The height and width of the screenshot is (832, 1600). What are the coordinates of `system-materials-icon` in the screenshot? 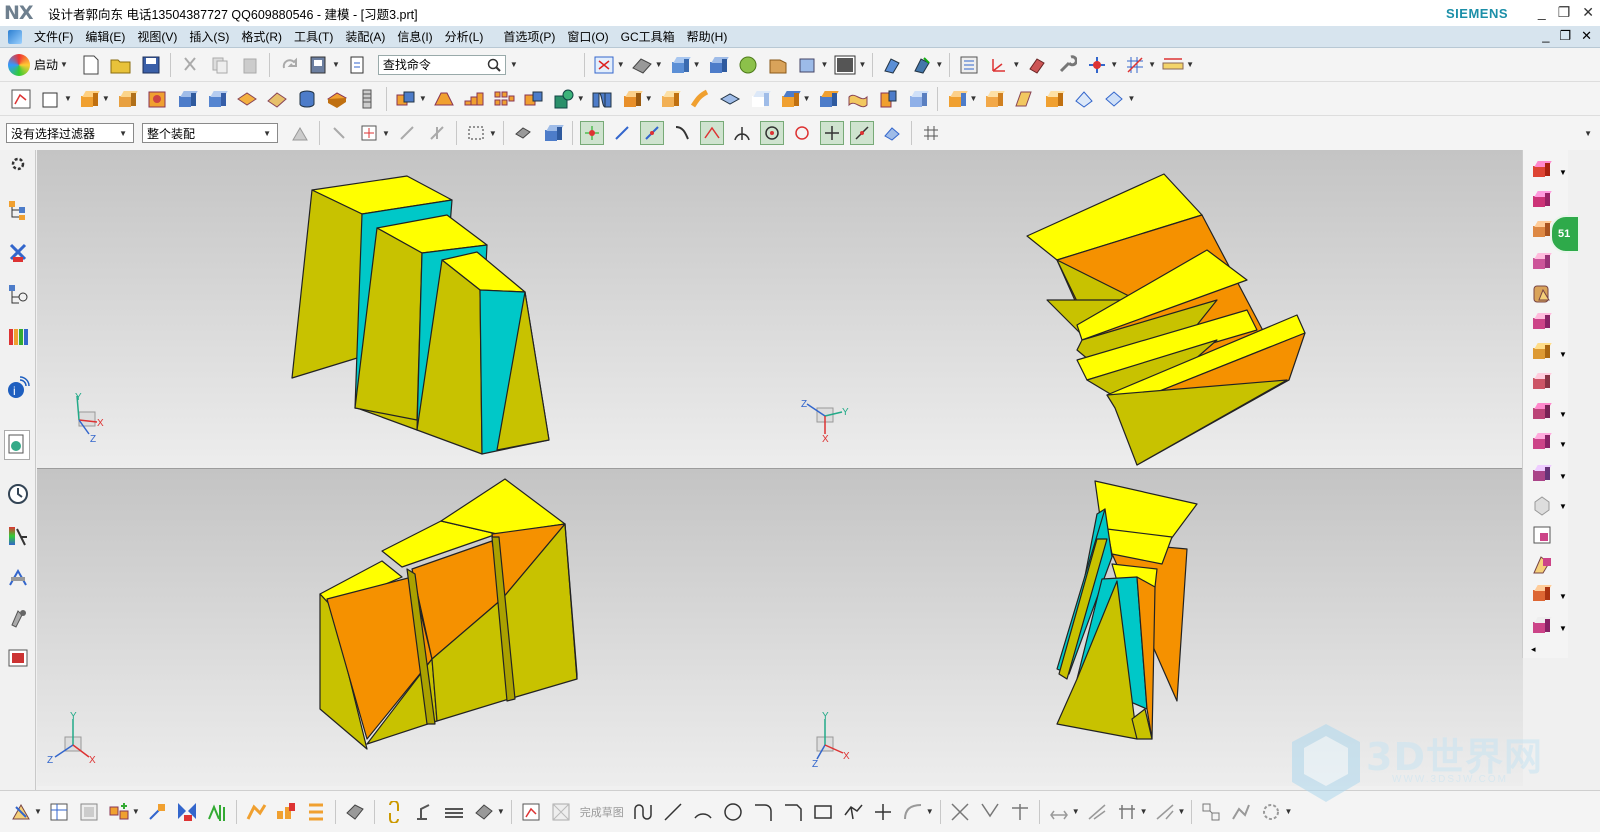 It's located at (18, 536).